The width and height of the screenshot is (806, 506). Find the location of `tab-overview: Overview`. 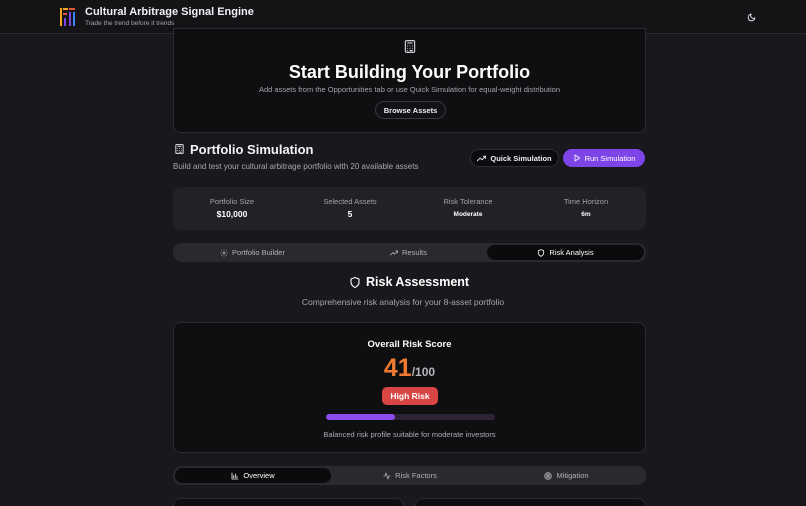

tab-overview: Overview is located at coordinates (253, 475).